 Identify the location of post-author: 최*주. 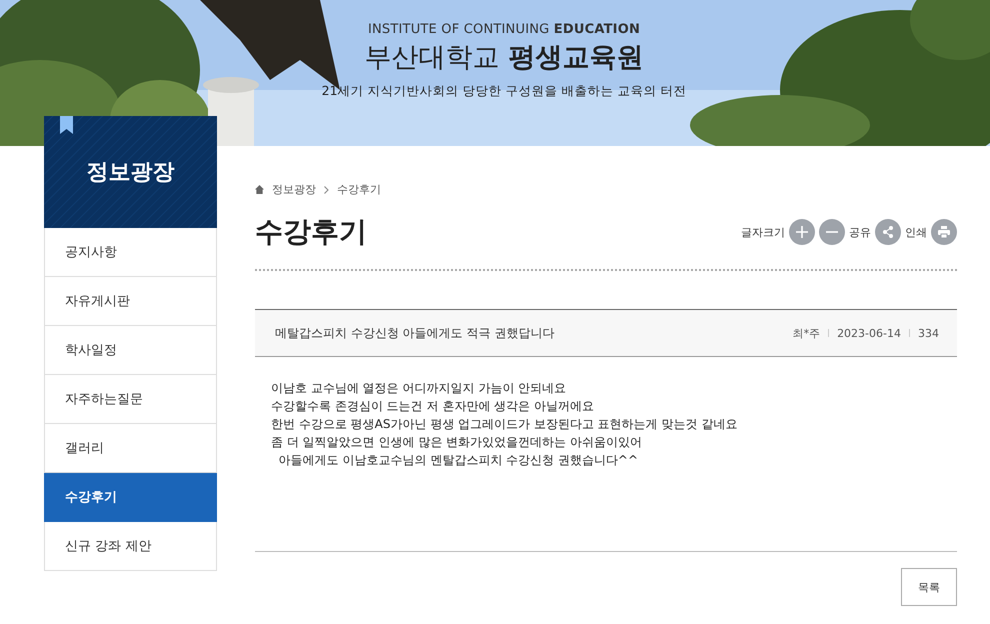
(806, 333).